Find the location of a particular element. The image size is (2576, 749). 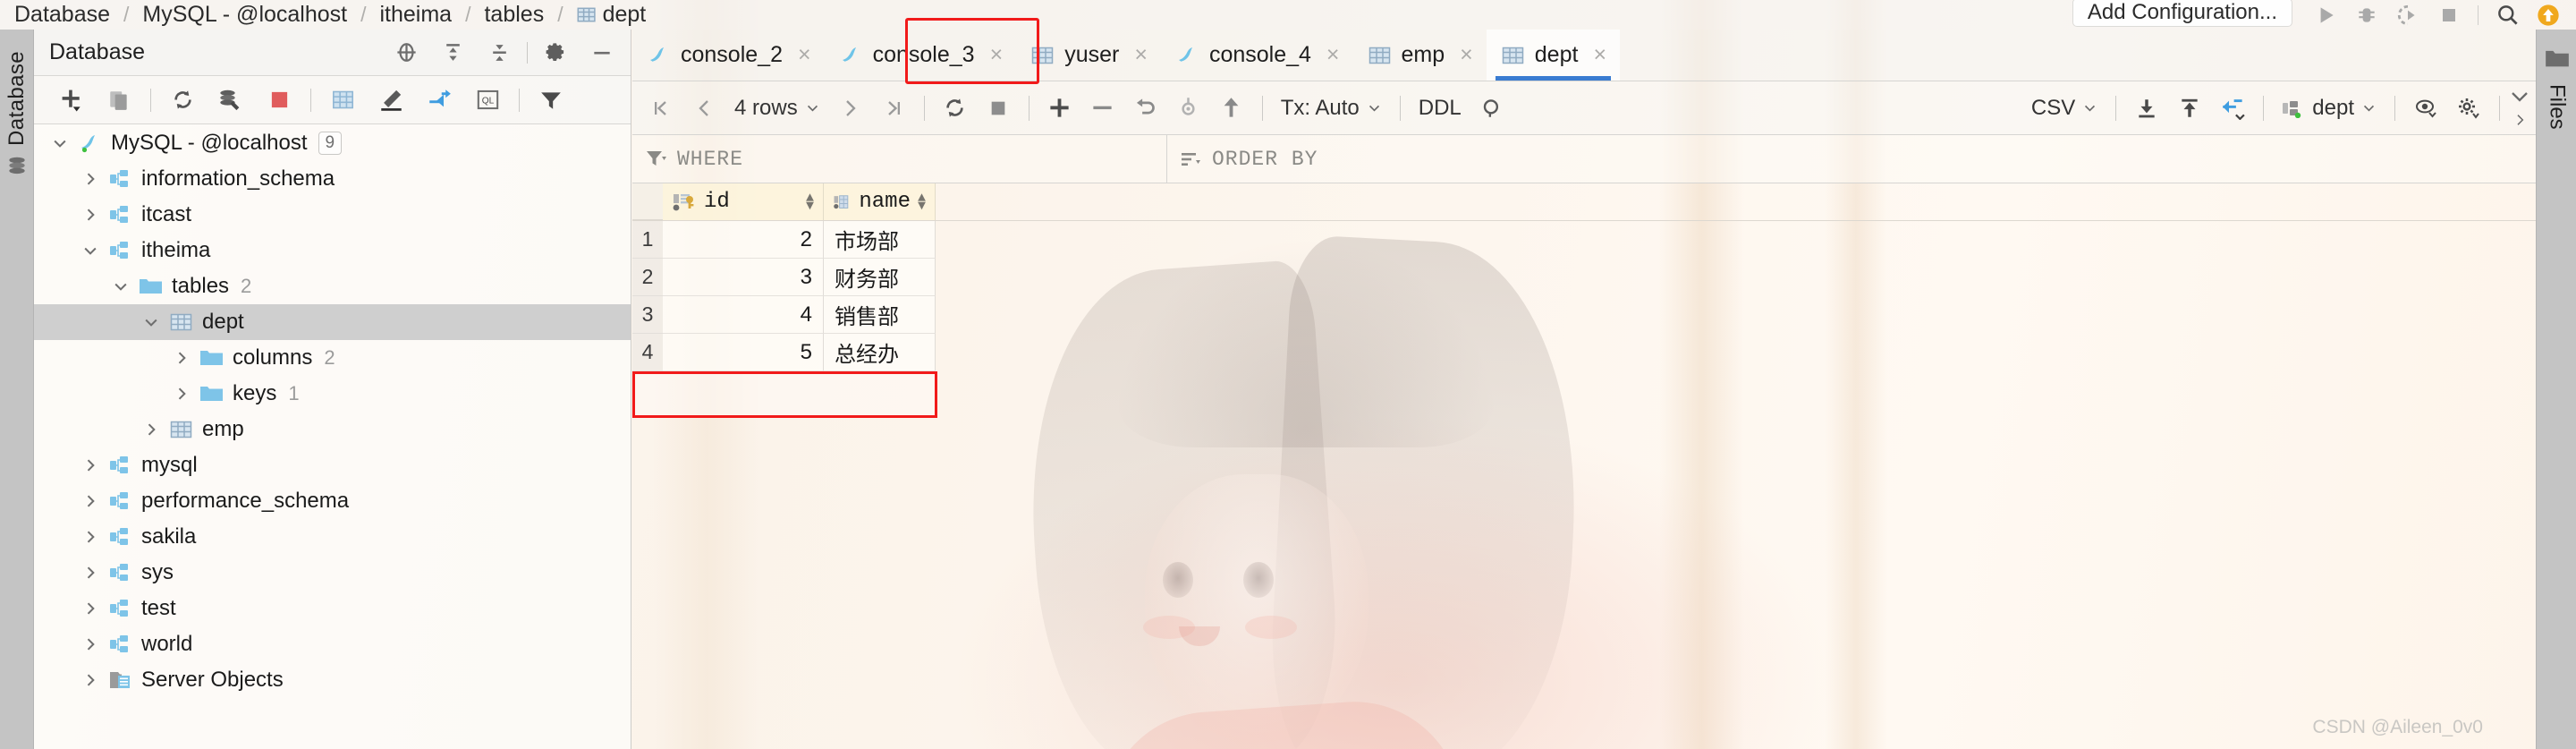

editor-tab-console_3: console_3 × is located at coordinates (921, 55).